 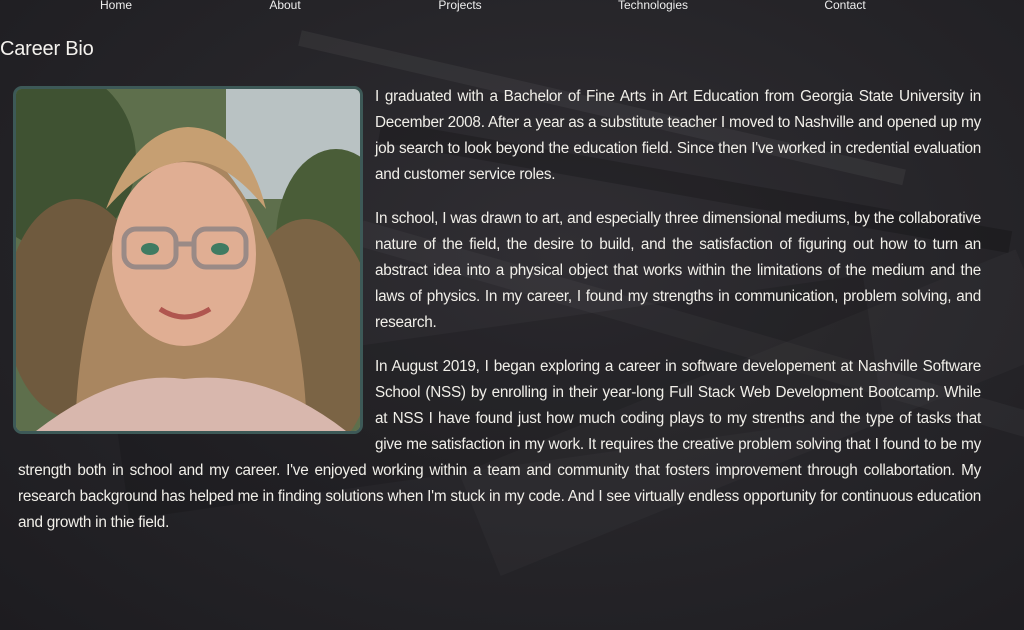 I want to click on nav-link-technologies: Technologies, so click(x=653, y=6).